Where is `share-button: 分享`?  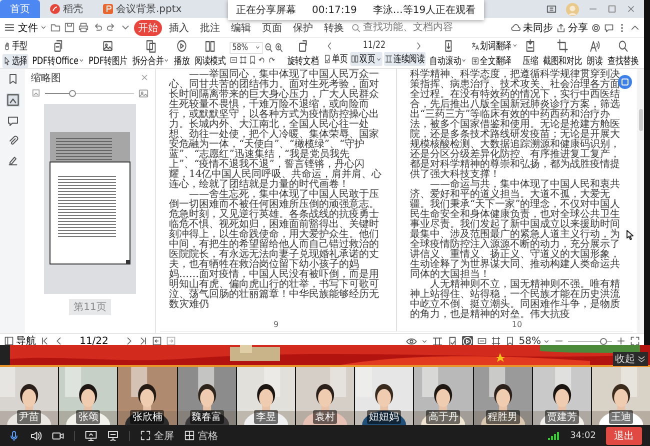 share-button: 分享 is located at coordinates (572, 27).